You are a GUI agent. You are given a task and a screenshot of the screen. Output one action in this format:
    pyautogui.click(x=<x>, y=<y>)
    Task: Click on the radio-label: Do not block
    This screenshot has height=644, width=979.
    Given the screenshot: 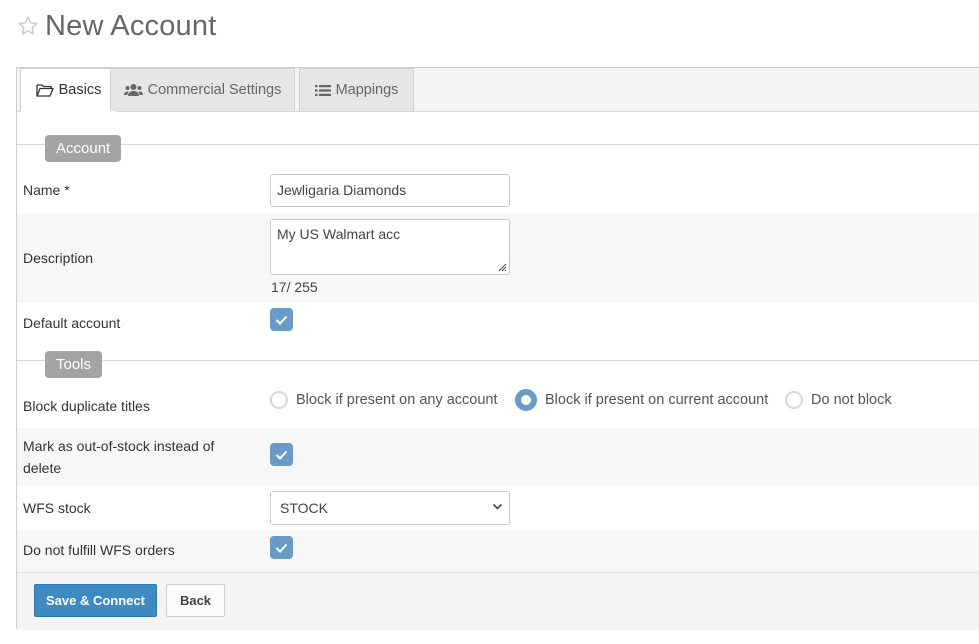 What is the action you would take?
    pyautogui.click(x=851, y=400)
    